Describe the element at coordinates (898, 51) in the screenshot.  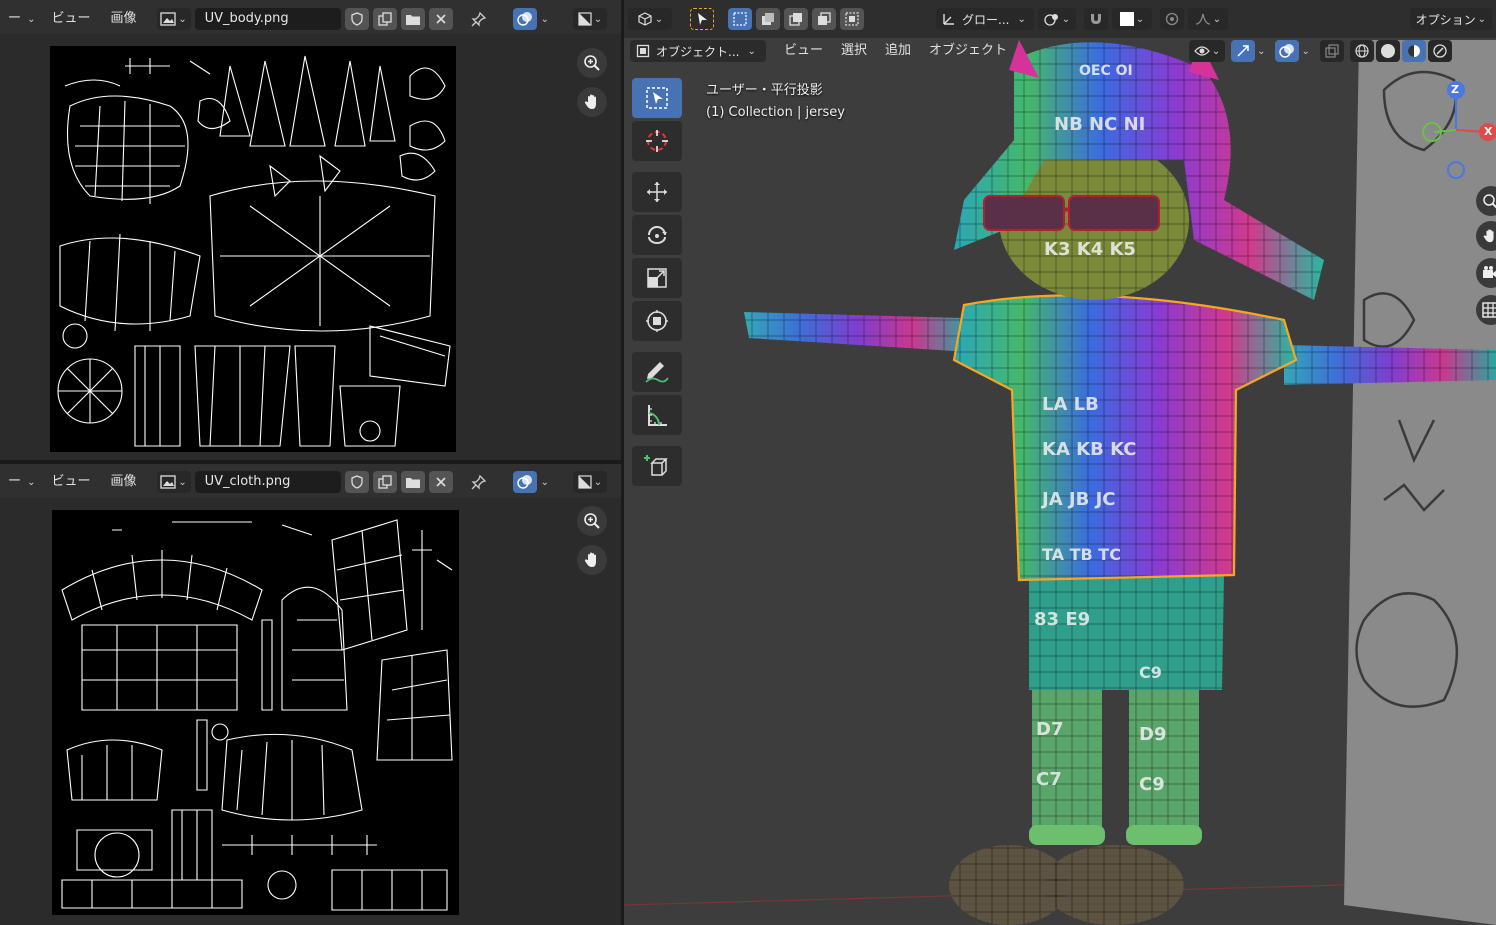
I see `viewport-menu-add: 追加` at that location.